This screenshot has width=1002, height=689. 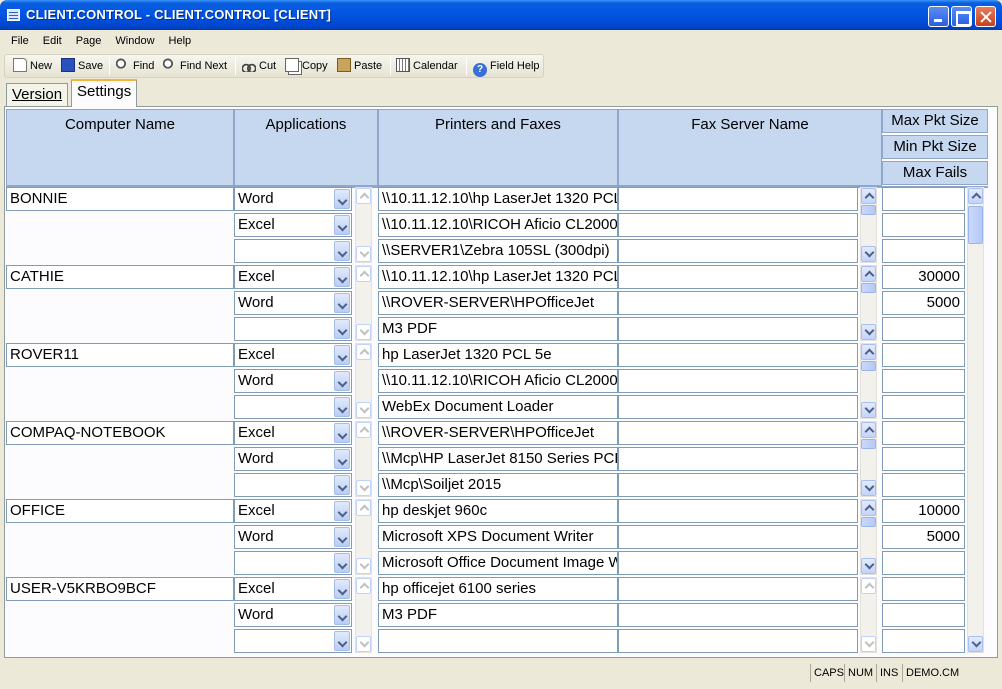 I want to click on printer-field: hp LaserJet 1320 PCL 5e, so click(x=498, y=355).